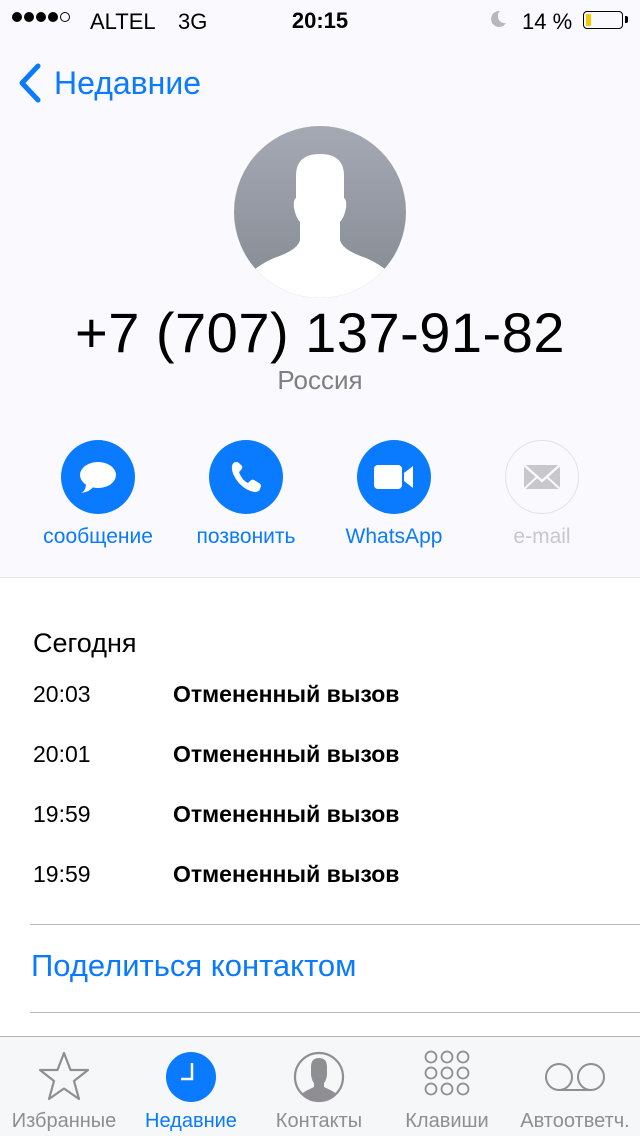 The height and width of the screenshot is (1136, 640). I want to click on share-contact-button: Поделиться контактом, so click(193, 966).